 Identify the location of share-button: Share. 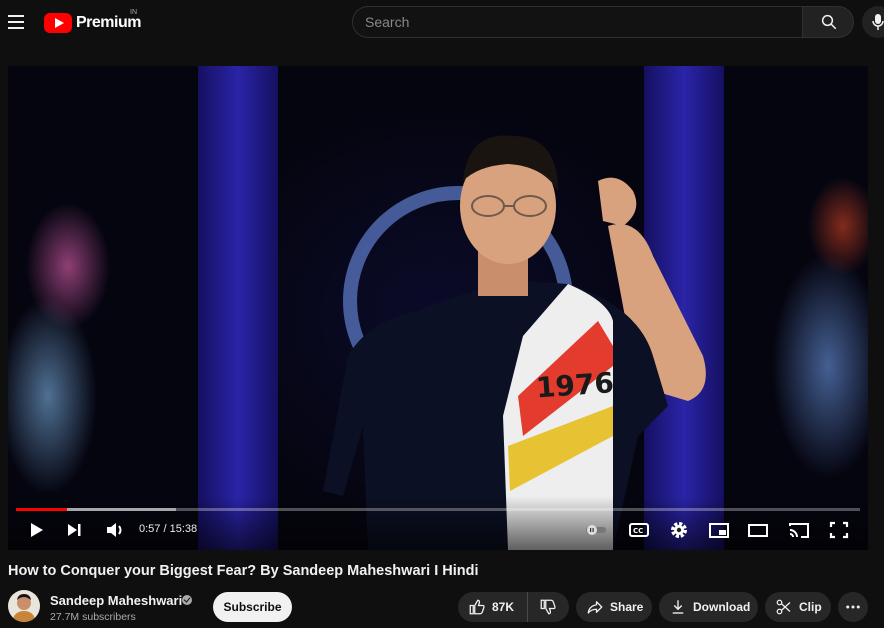
(614, 607).